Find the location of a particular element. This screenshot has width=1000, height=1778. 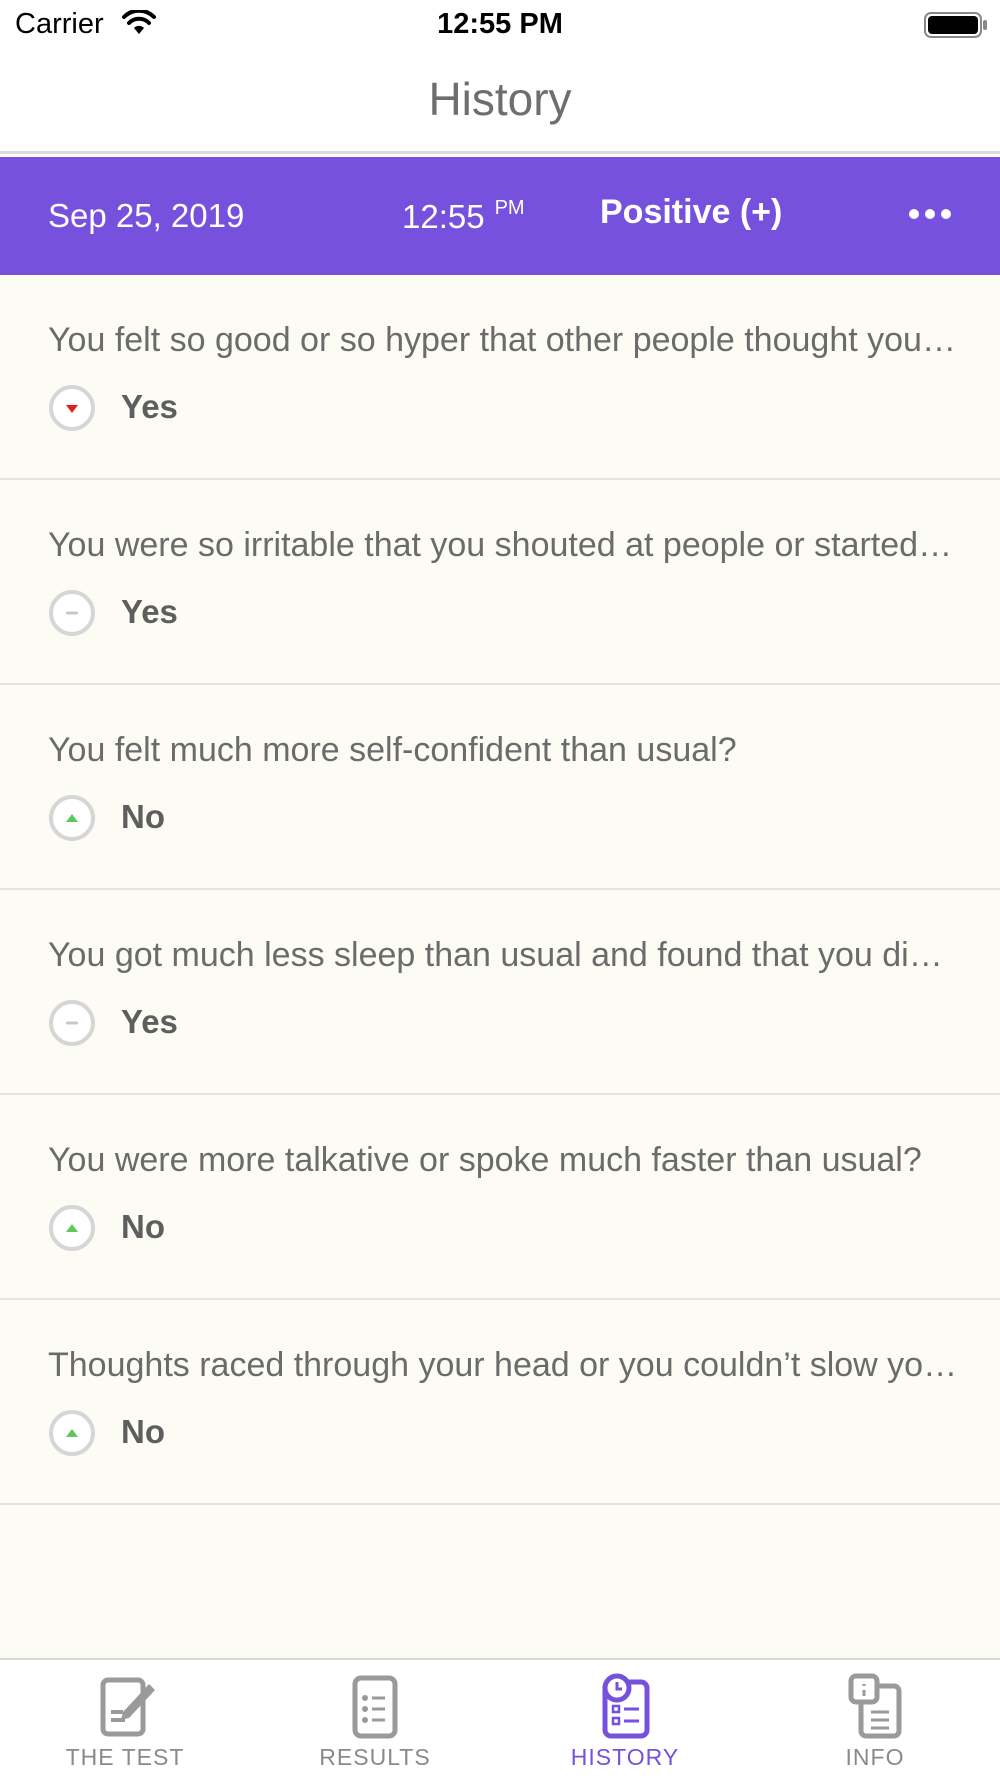

tab-bar: THE TEST RESULTS HISTORY INFO is located at coordinates (500, 1718).